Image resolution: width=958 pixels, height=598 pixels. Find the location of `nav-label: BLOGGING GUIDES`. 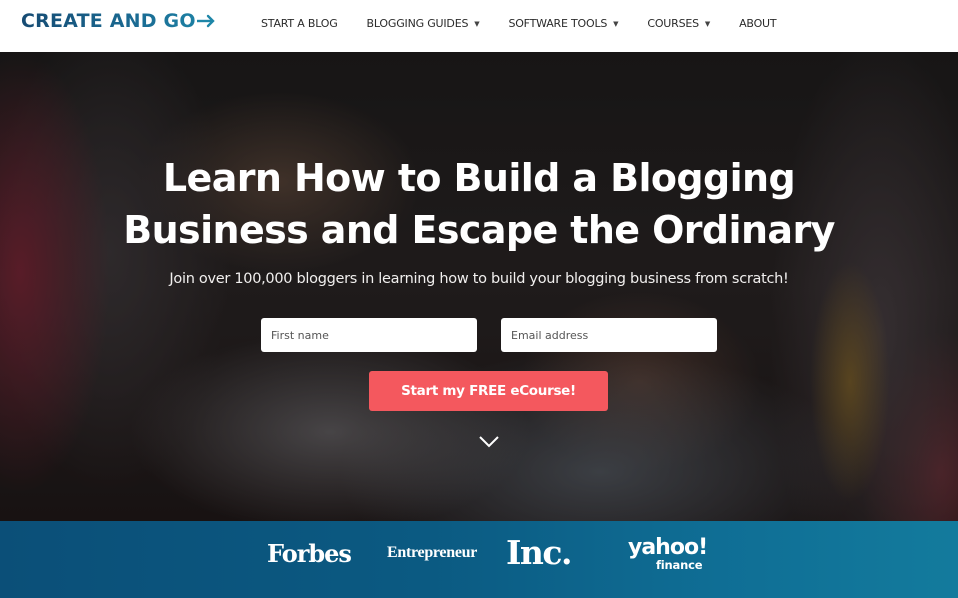

nav-label: BLOGGING GUIDES is located at coordinates (417, 23).